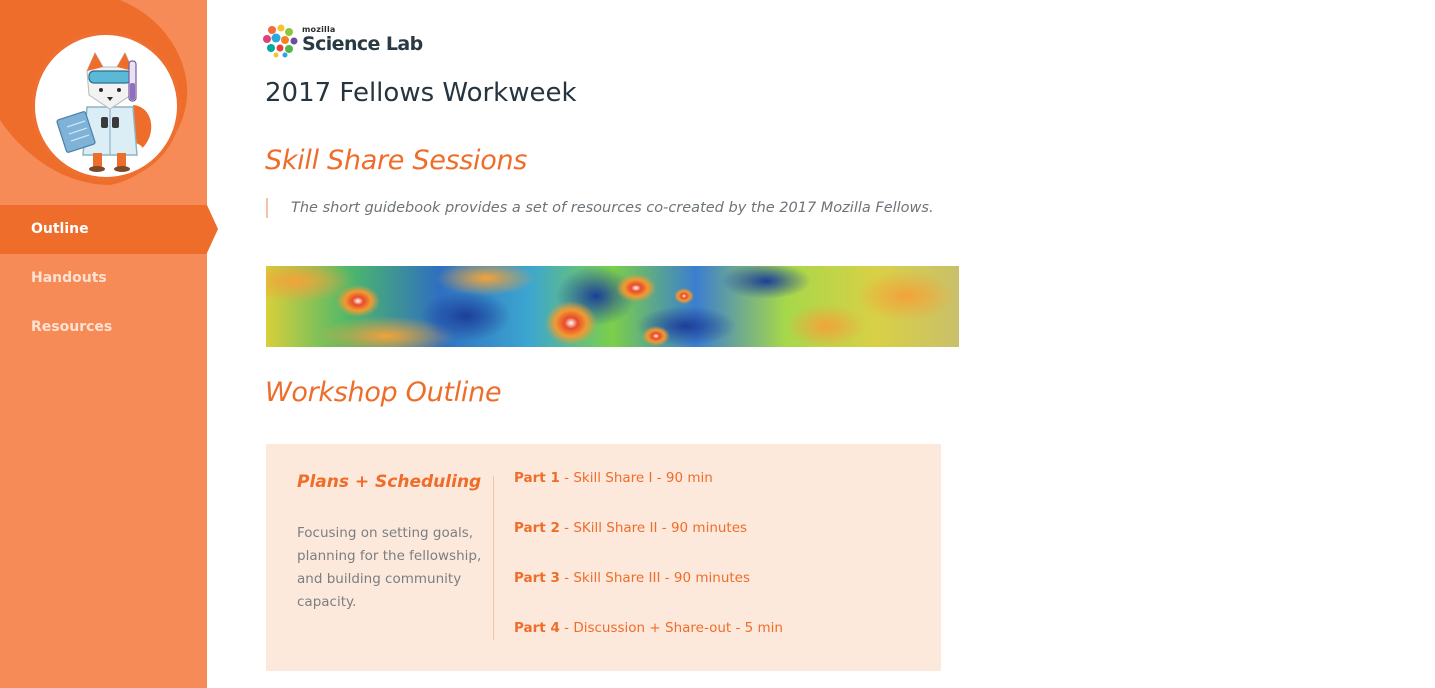 The image size is (1435, 688). I want to click on card-heading: Plans + Scheduling, so click(389, 482).